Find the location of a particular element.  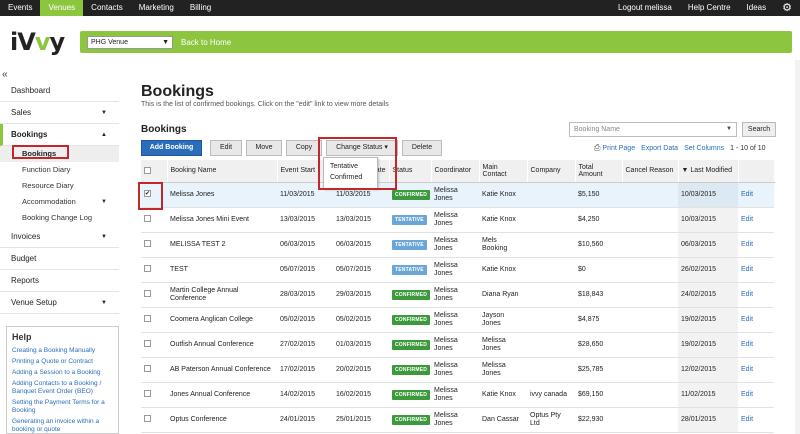

help-centre-link: Help Centre is located at coordinates (709, 8).